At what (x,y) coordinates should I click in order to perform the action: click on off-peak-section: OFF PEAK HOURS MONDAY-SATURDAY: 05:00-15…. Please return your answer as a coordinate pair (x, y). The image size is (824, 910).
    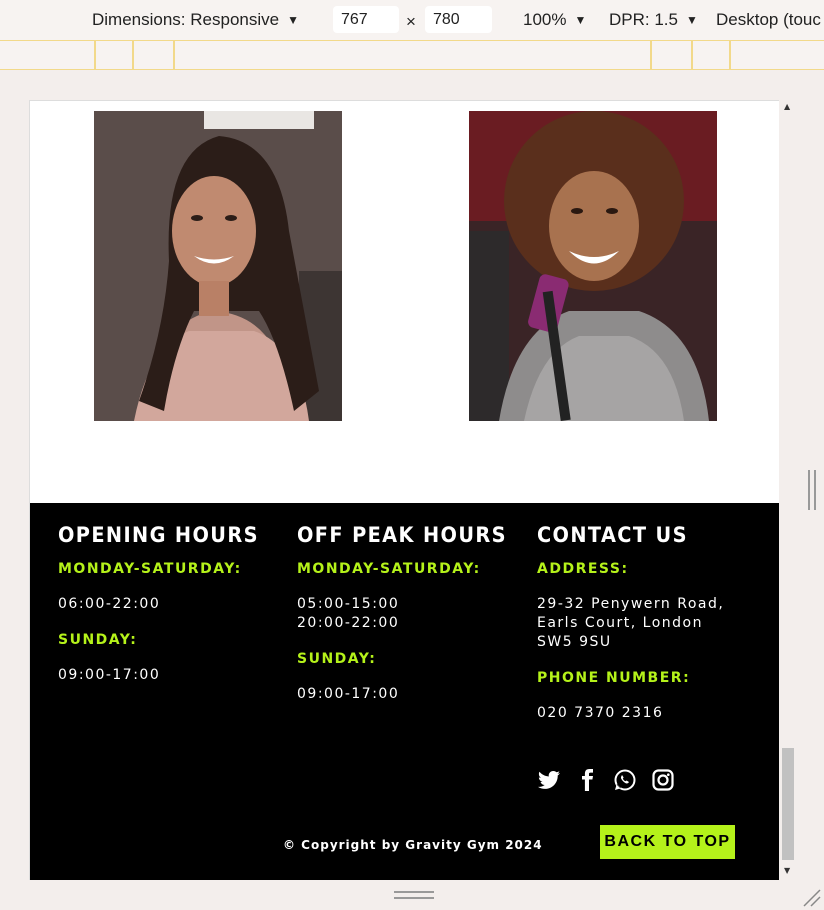
    Looking at the image, I should click on (412, 622).